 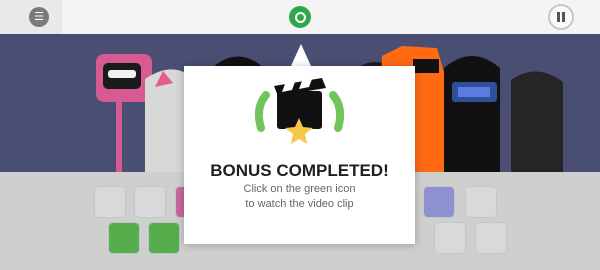 I want to click on bonus-video-button, so click(x=300, y=17).